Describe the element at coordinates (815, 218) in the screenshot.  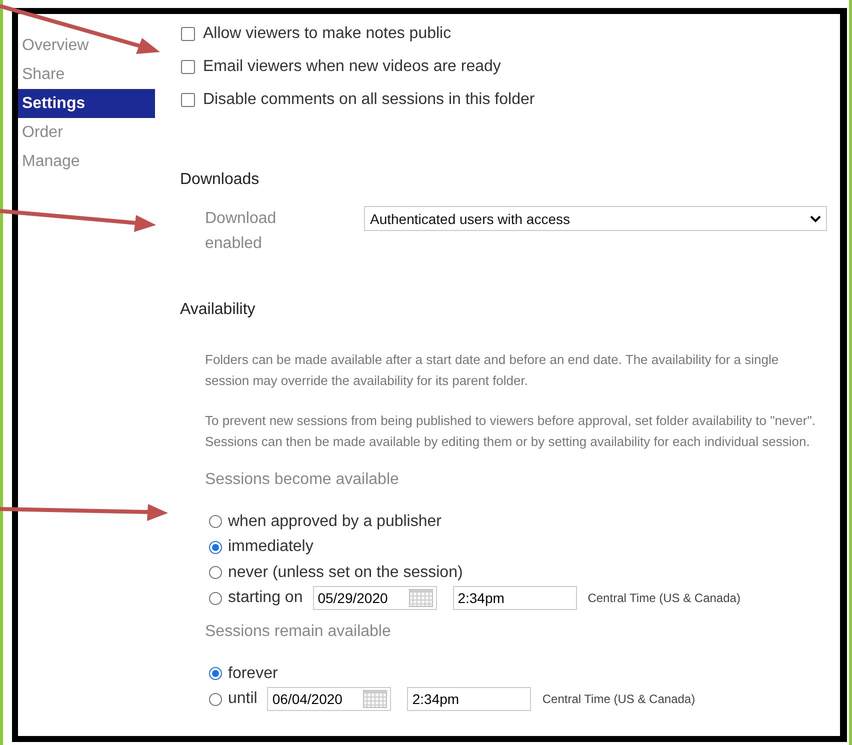
I see `chevron-down-icon` at that location.